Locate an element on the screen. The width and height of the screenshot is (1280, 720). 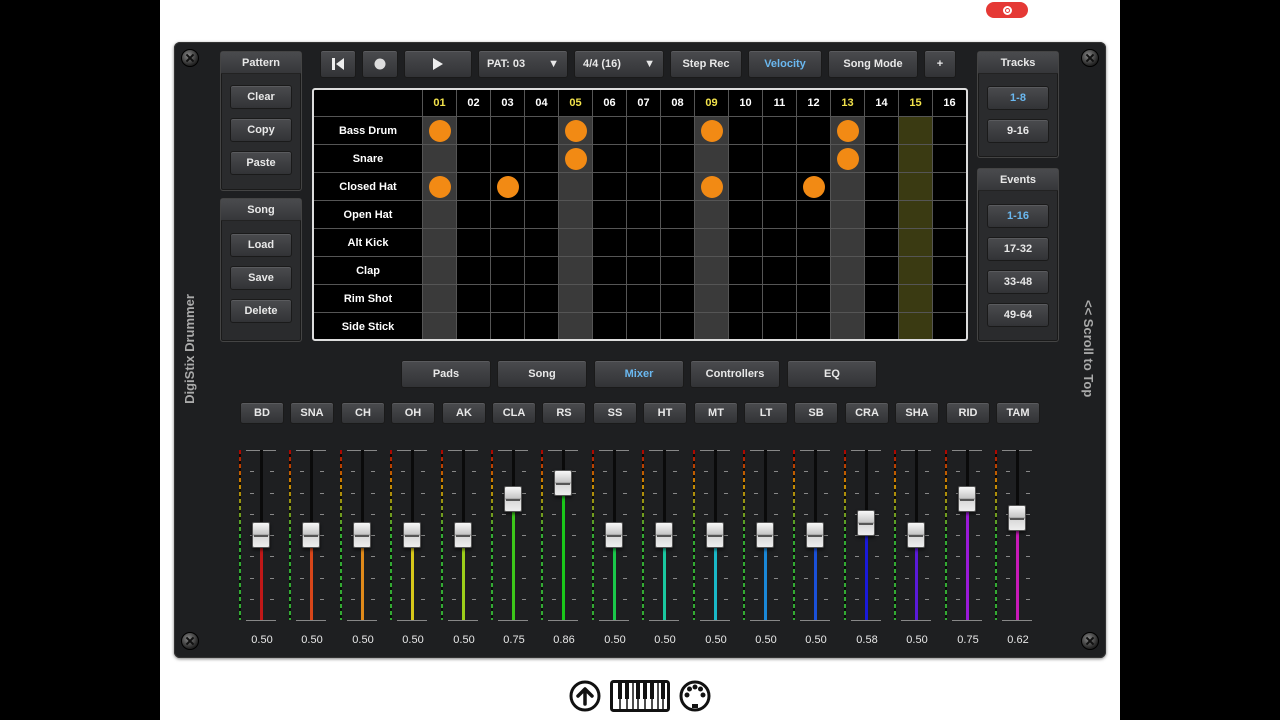
track-row-label: Rim Shot is located at coordinates (368, 298).